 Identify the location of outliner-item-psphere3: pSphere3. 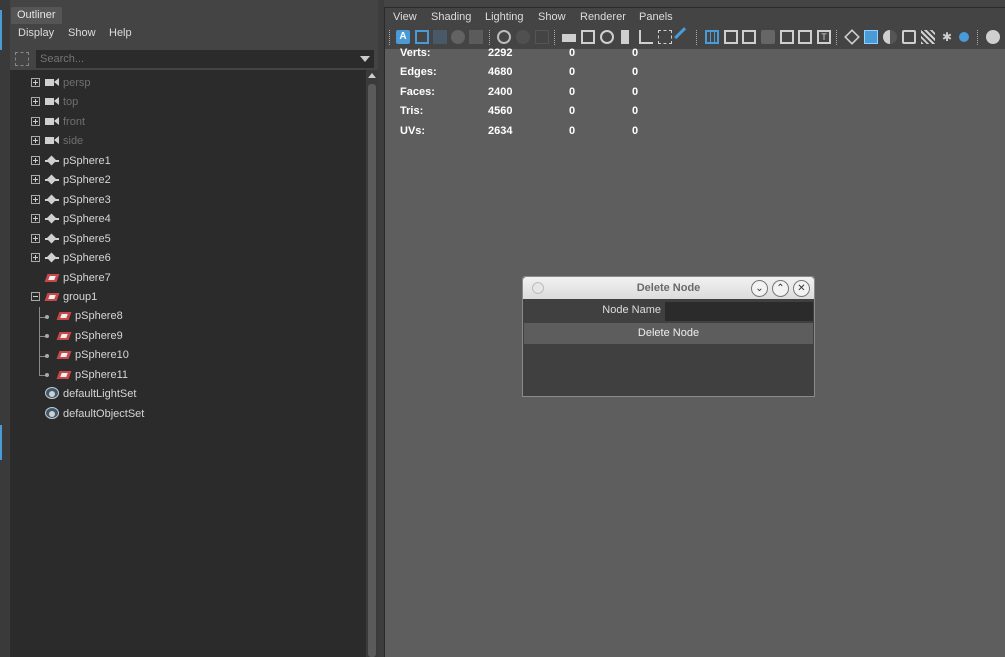
(188, 200).